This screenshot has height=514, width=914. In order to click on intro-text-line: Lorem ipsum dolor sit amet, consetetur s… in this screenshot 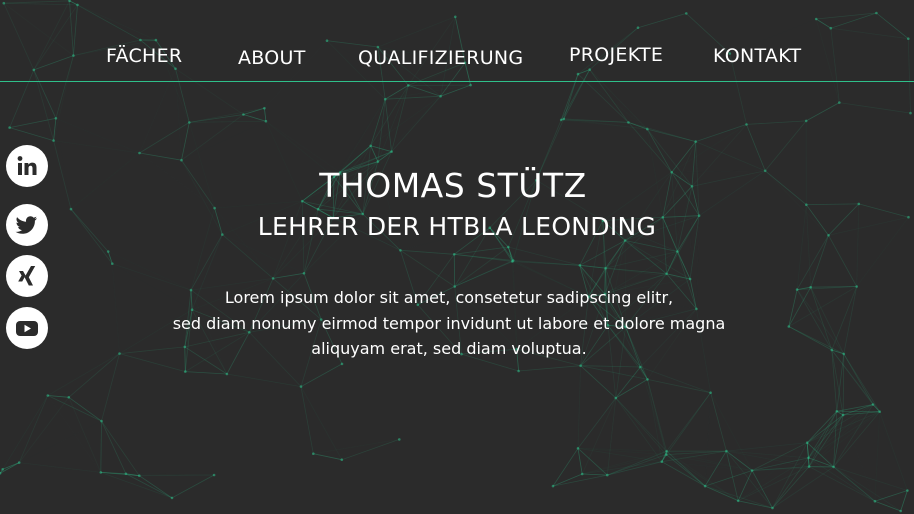, I will do `click(449, 297)`.